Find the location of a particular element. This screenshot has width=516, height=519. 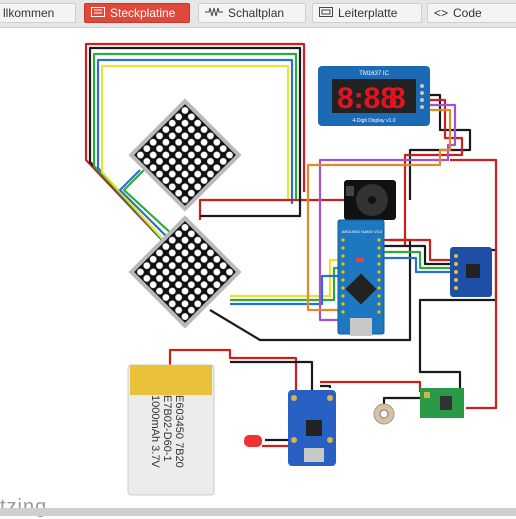

tab-schematic: Schaltplan is located at coordinates (252, 13).